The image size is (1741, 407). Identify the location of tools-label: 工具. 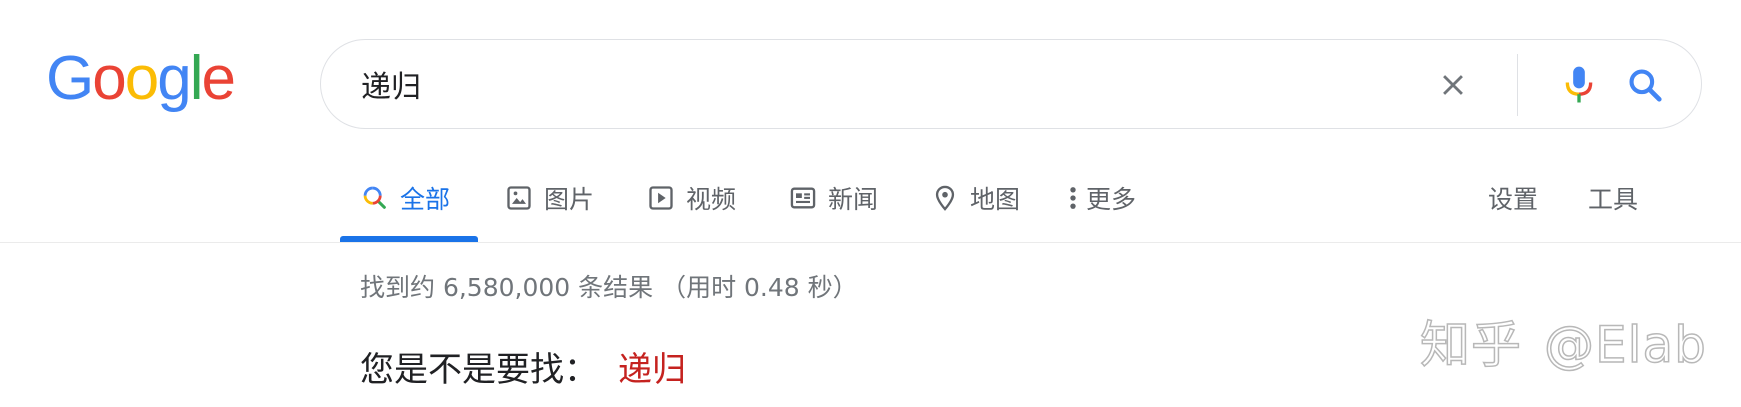
(1613, 199).